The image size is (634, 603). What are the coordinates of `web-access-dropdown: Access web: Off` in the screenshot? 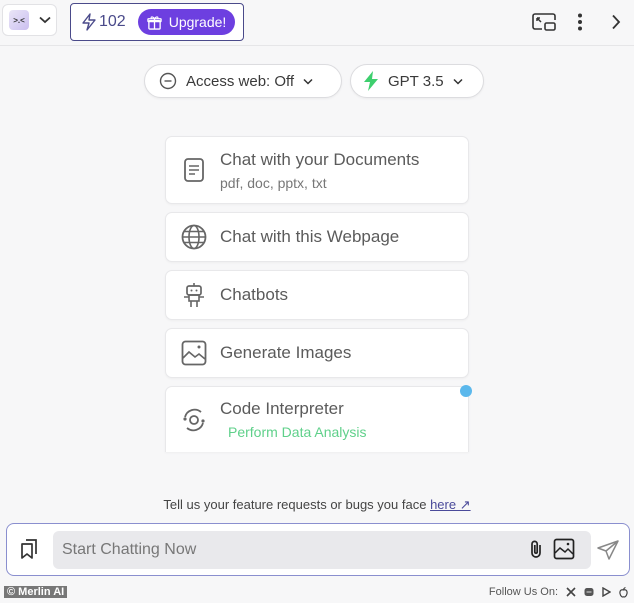 It's located at (243, 81).